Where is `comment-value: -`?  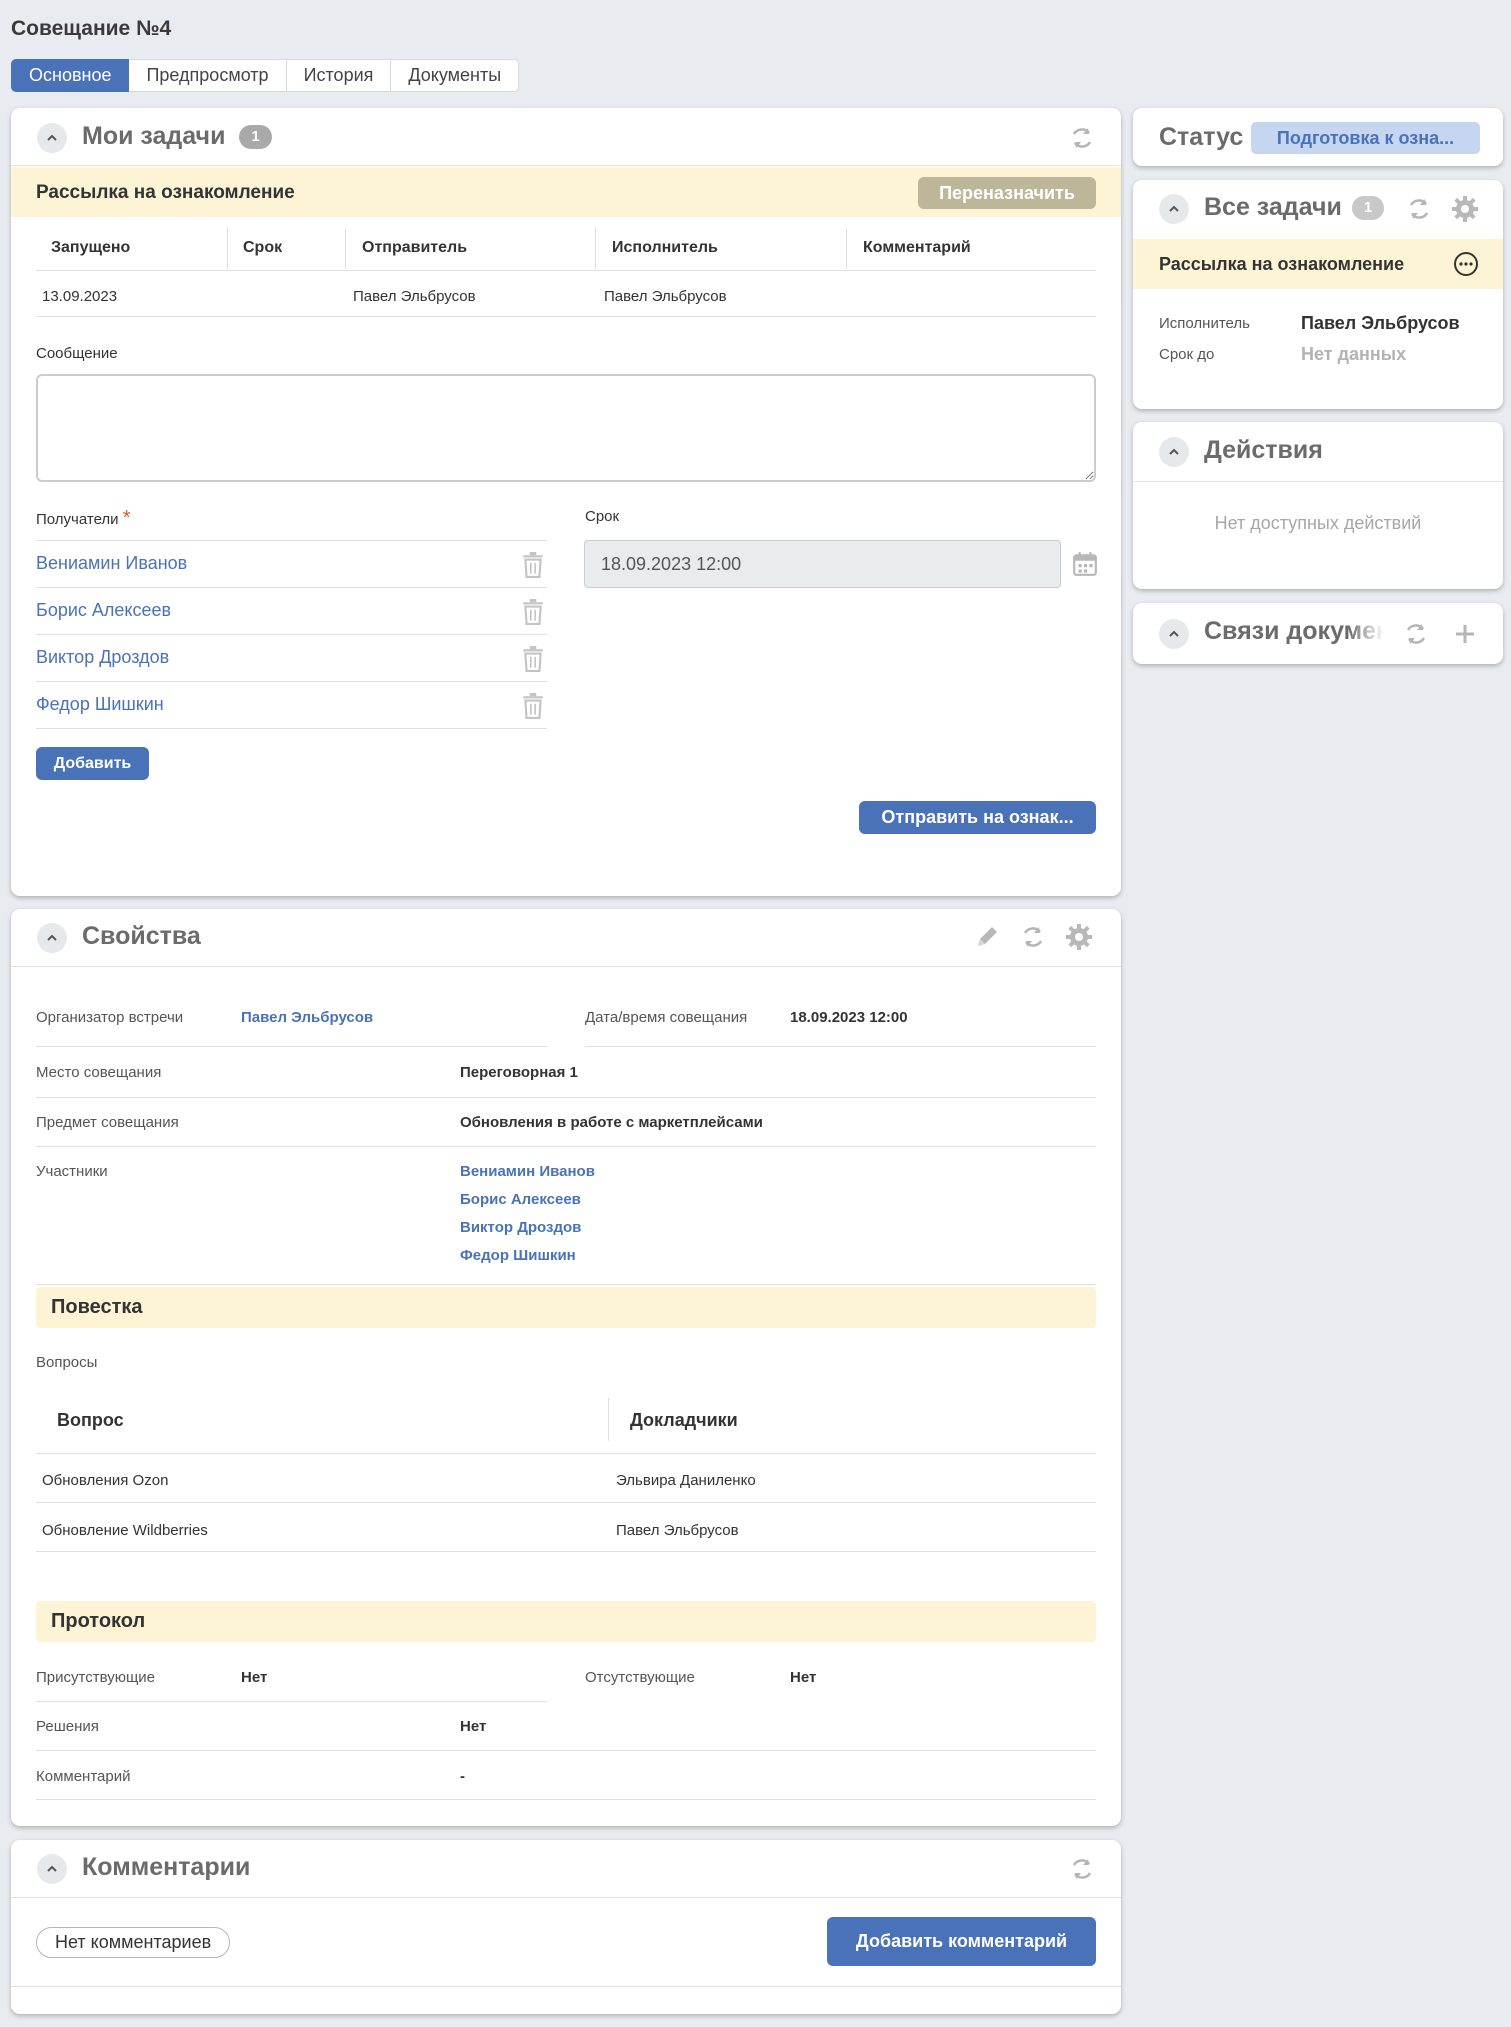 comment-value: - is located at coordinates (462, 1776).